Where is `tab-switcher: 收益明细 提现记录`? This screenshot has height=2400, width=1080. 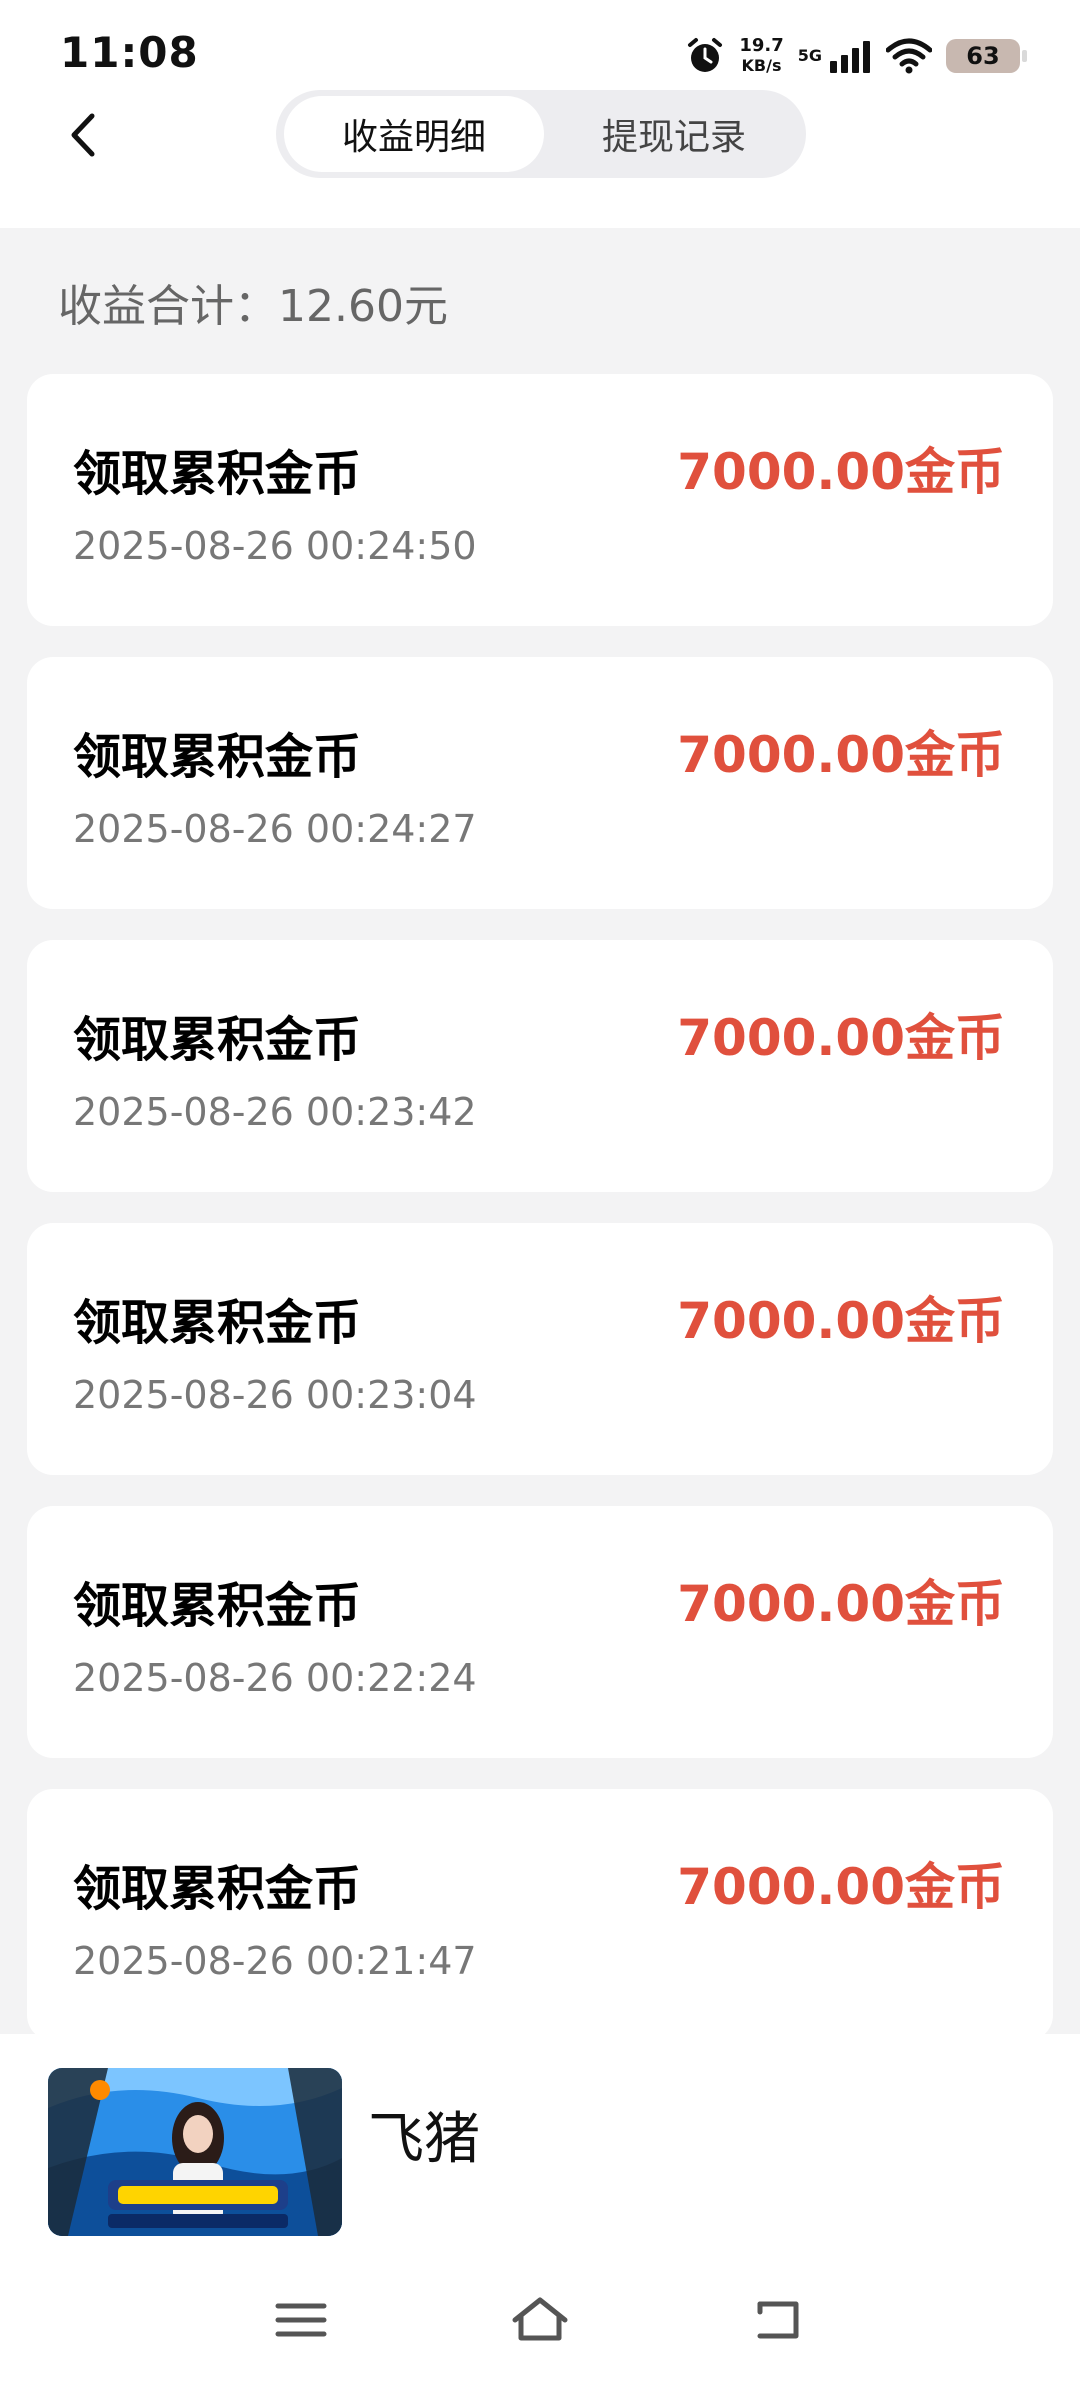 tab-switcher: 收益明细 提现记录 is located at coordinates (541, 134).